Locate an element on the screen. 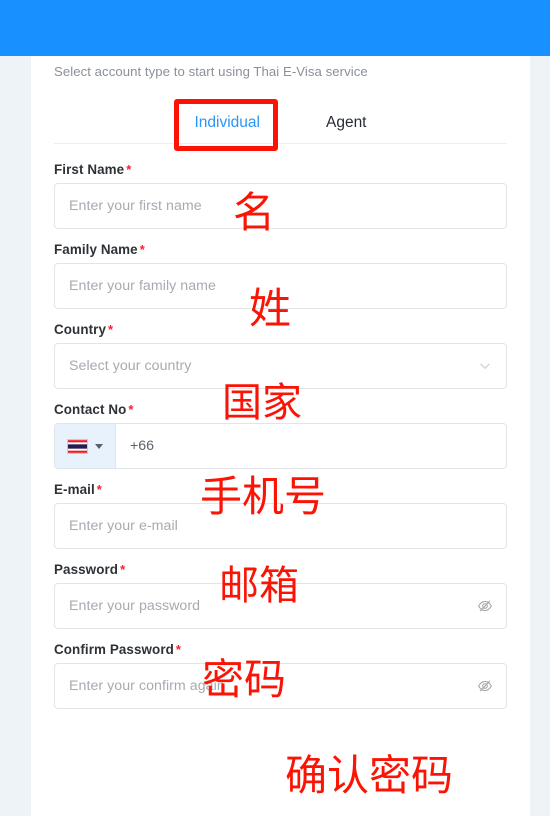 This screenshot has width=550, height=816. field-first-name: First Name * Enter your first name is located at coordinates (280, 195).